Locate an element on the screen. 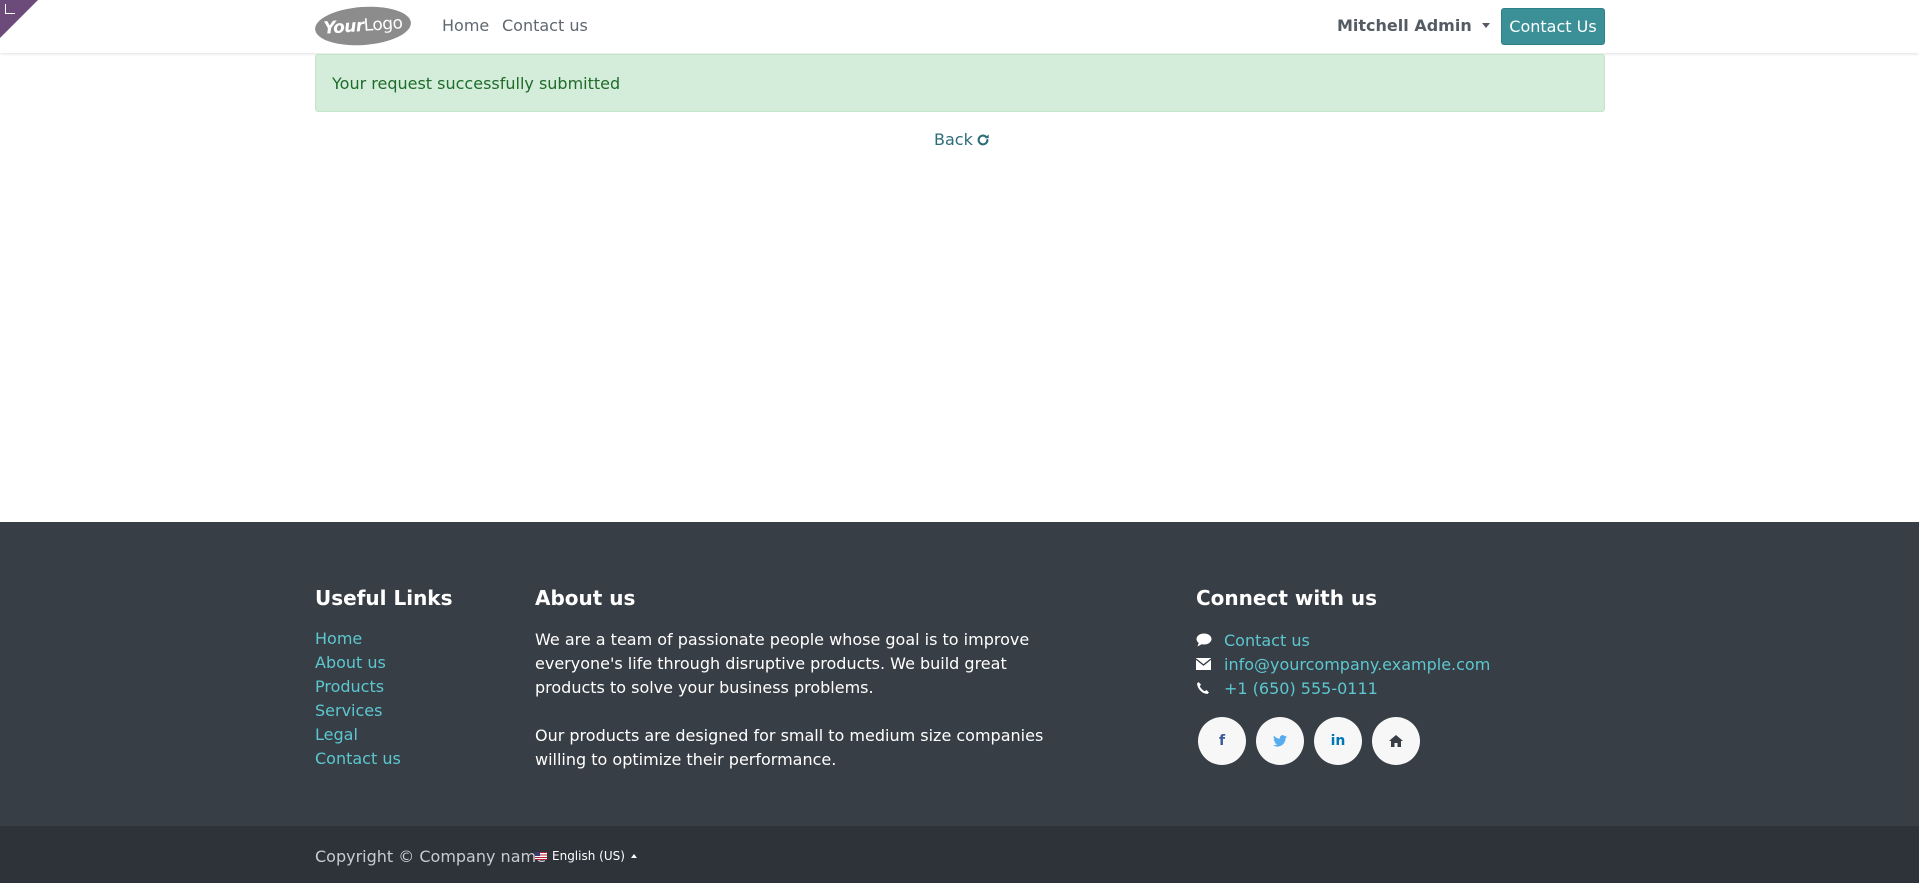 The height and width of the screenshot is (883, 1919). us-flag-icon is located at coordinates (541, 856).